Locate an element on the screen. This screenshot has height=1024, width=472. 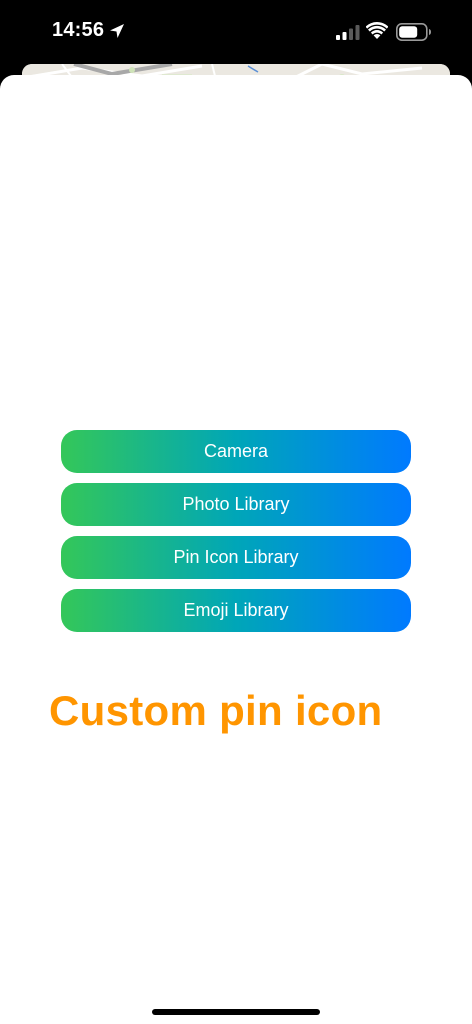
status-time: 14:56 is located at coordinates (78, 30).